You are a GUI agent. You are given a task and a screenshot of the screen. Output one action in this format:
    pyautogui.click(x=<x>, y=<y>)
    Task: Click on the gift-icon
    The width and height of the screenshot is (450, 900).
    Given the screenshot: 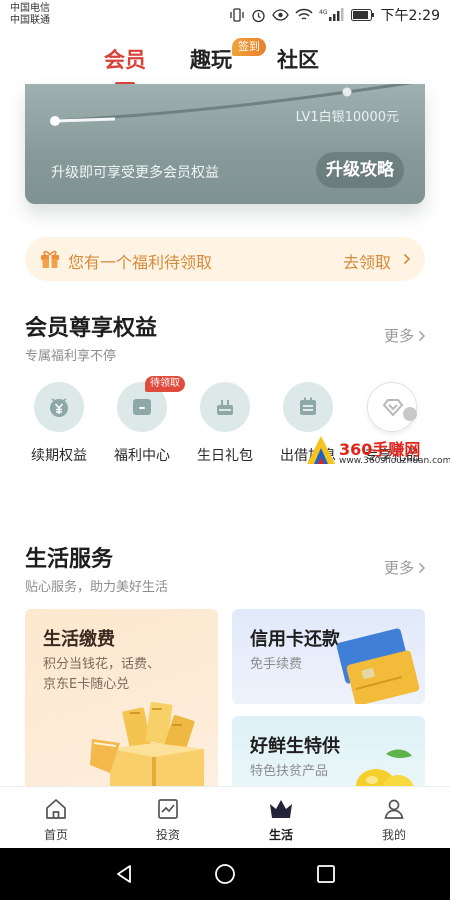 What is the action you would take?
    pyautogui.click(x=50, y=259)
    